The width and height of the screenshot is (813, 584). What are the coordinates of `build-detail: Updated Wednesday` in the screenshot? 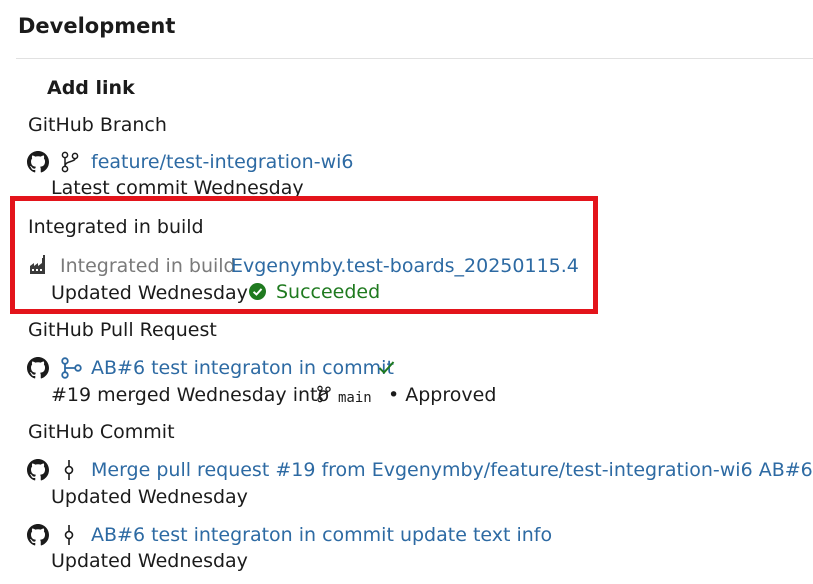 It's located at (149, 293).